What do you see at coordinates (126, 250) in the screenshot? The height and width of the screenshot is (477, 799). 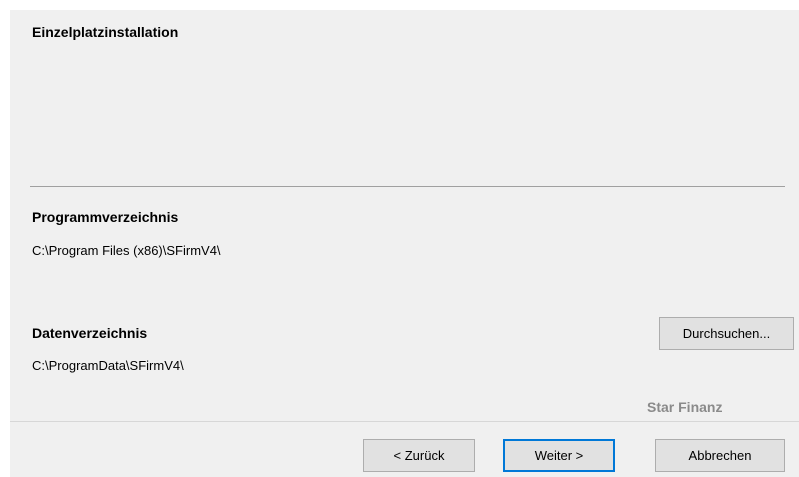 I see `program-directory-path: C:\Program Files (x86)\SFirmV4\` at bounding box center [126, 250].